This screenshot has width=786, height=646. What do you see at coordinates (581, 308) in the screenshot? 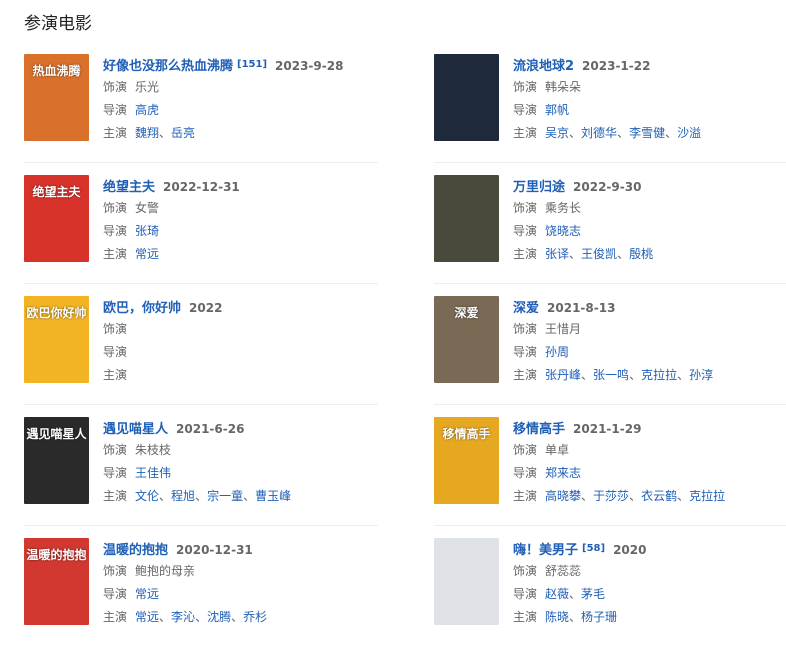
I see `film-release-date: 2021-8-13` at bounding box center [581, 308].